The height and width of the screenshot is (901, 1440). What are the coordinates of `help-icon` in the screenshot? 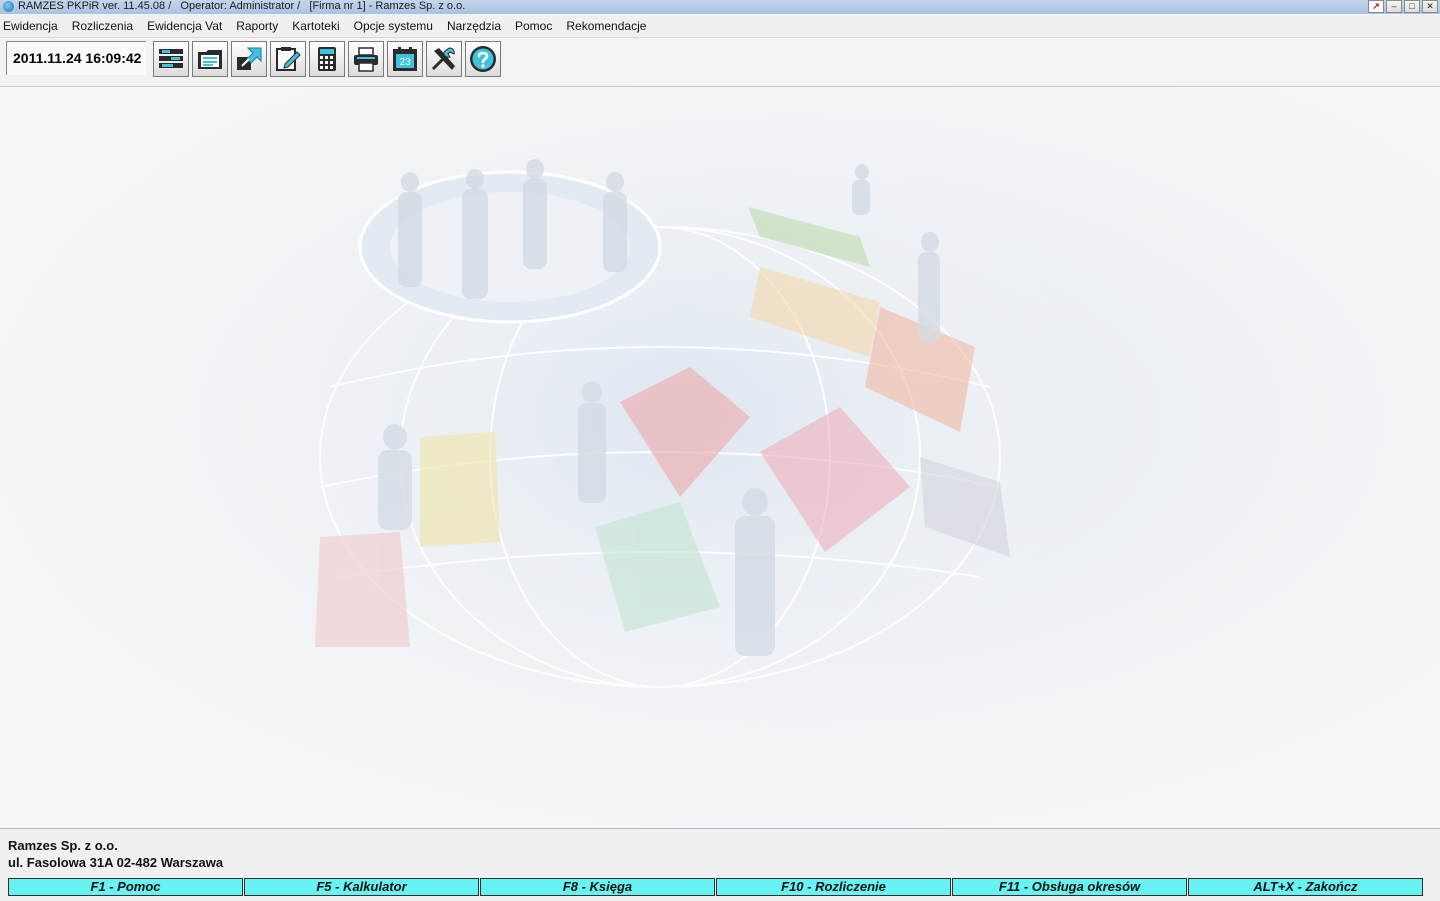 It's located at (483, 59).